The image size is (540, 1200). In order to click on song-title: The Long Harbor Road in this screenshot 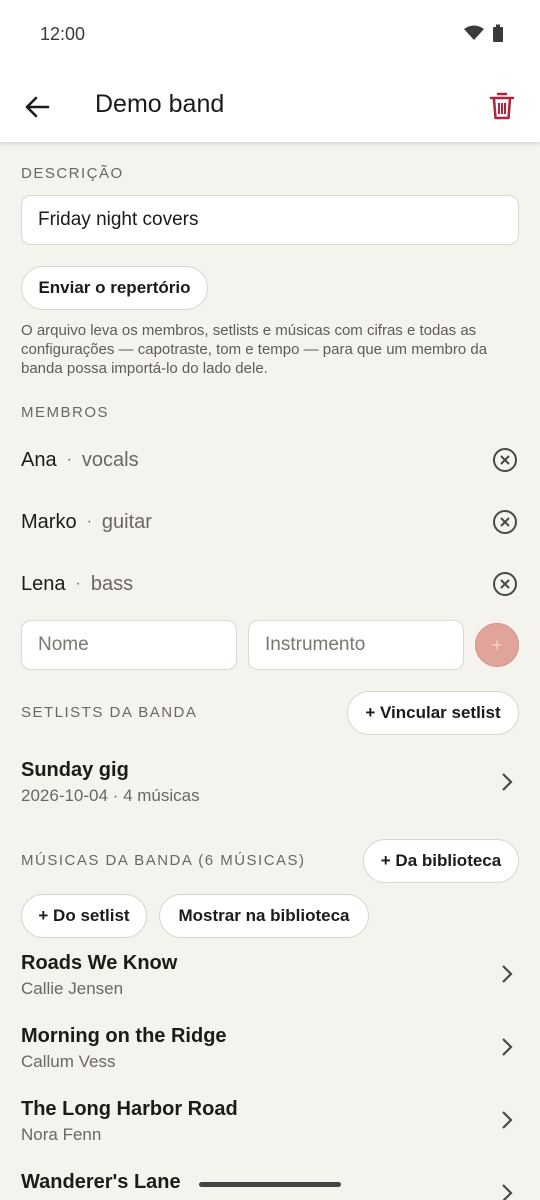, I will do `click(129, 1109)`.